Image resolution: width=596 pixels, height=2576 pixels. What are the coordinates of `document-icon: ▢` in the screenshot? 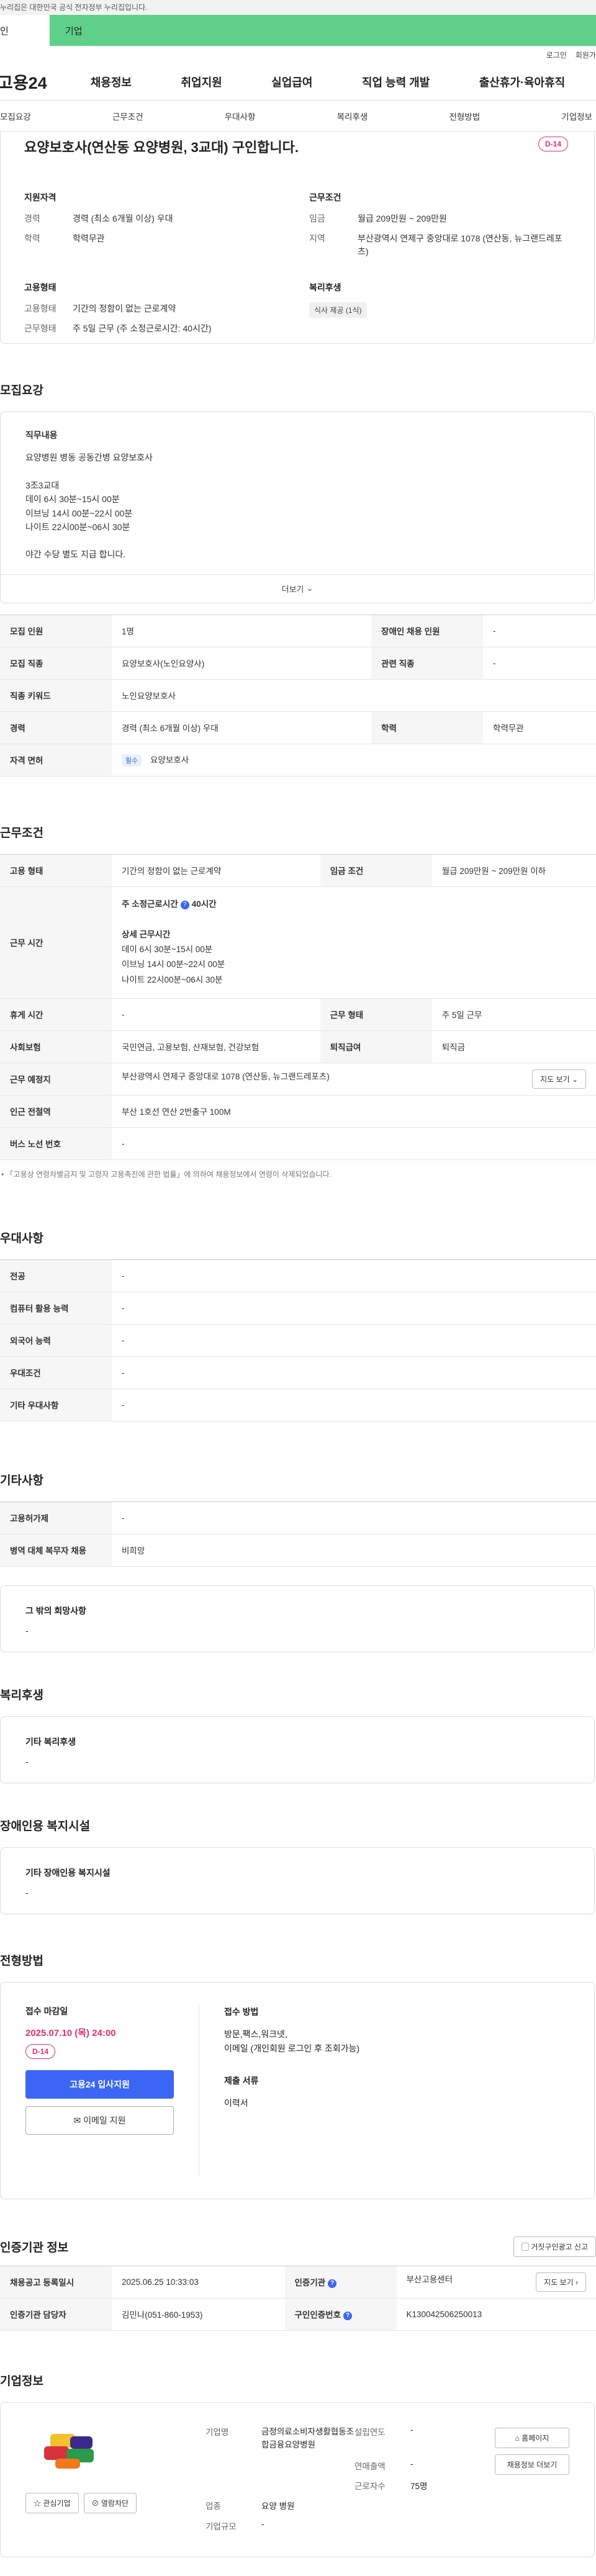 It's located at (525, 2246).